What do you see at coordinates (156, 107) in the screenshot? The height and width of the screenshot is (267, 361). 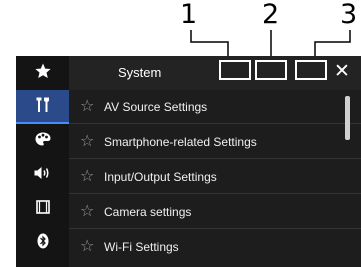 I see `list-item-label: AV Source Settings` at bounding box center [156, 107].